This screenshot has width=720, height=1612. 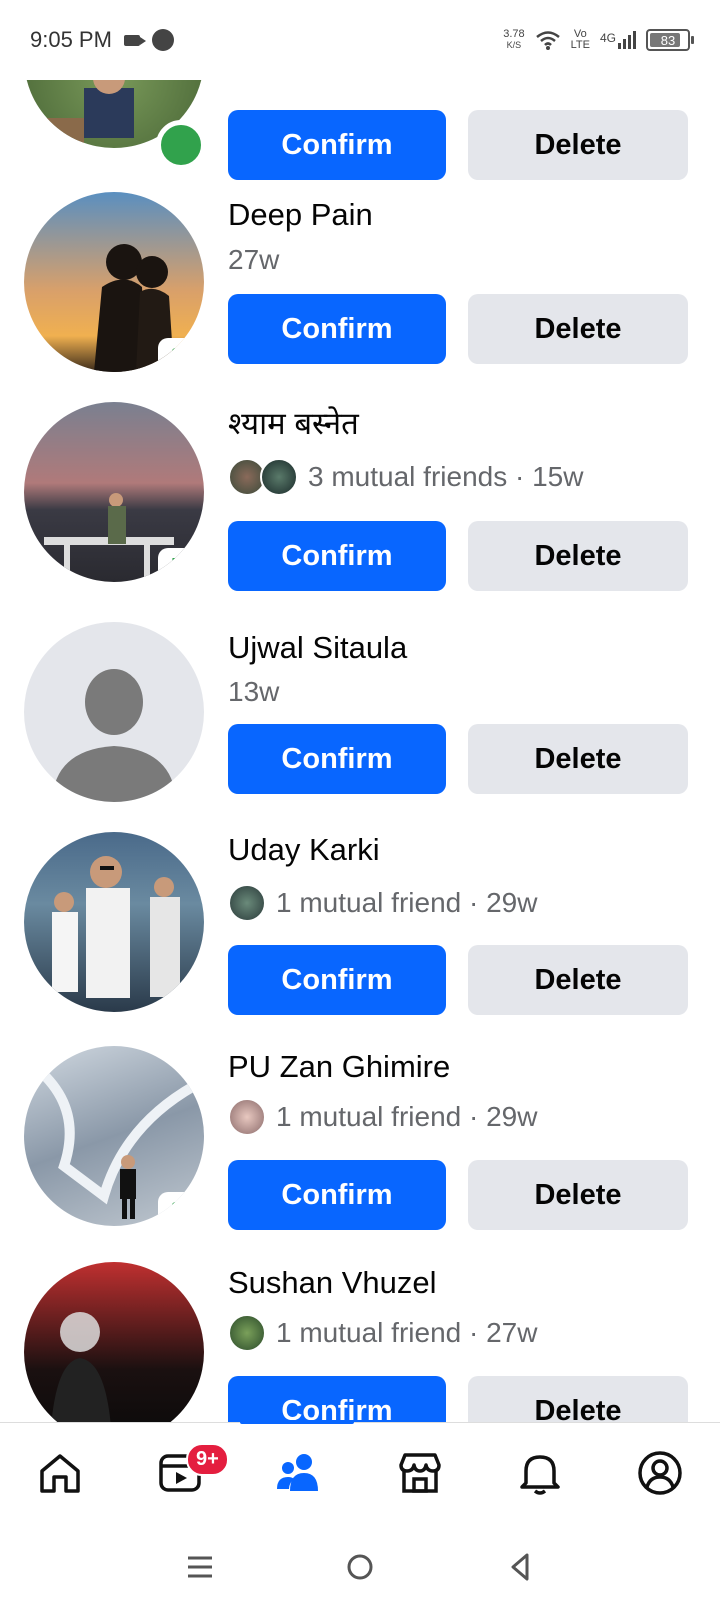 I want to click on system-navigation-bar, so click(x=360, y=1567).